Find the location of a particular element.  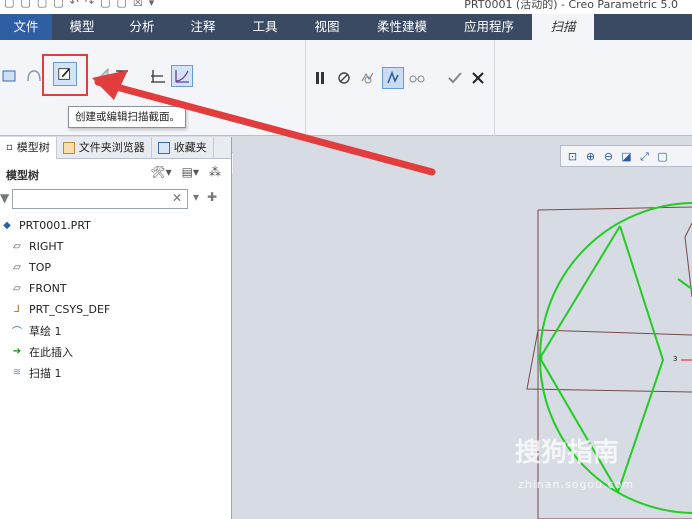

tab-flexible-modeling: 柔性建模 is located at coordinates (402, 27).